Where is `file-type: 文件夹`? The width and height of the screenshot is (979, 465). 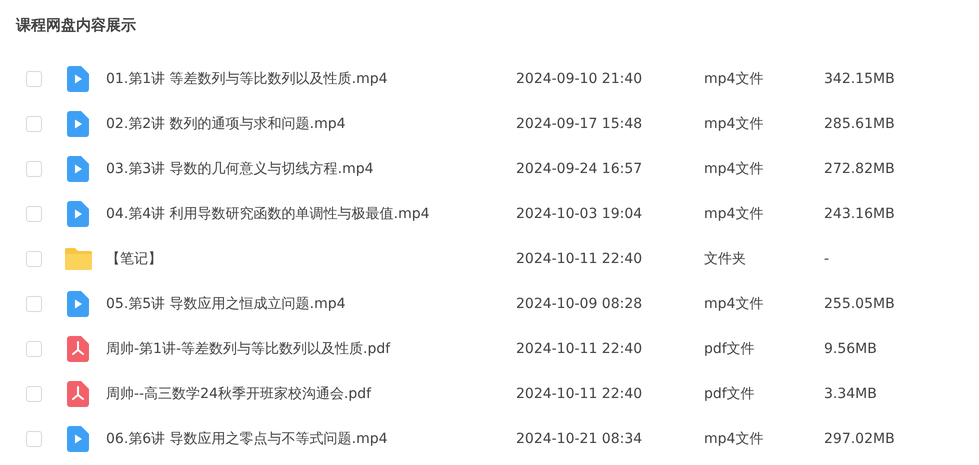 file-type: 文件夹 is located at coordinates (725, 259).